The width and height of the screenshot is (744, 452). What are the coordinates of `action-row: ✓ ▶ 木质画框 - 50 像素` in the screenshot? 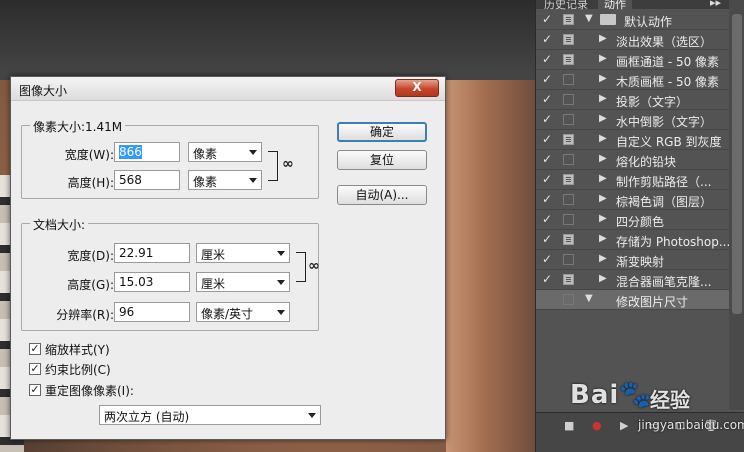 It's located at (632, 80).